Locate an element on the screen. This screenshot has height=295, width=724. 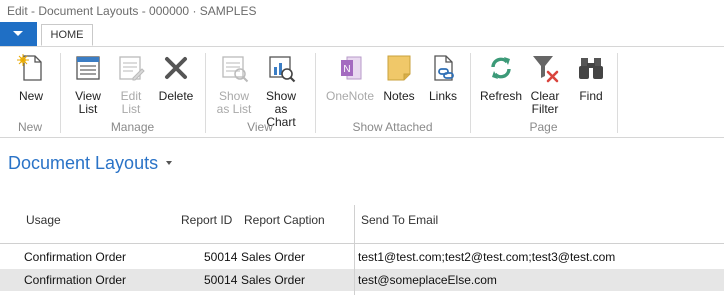
binoculars-icon is located at coordinates (591, 68).